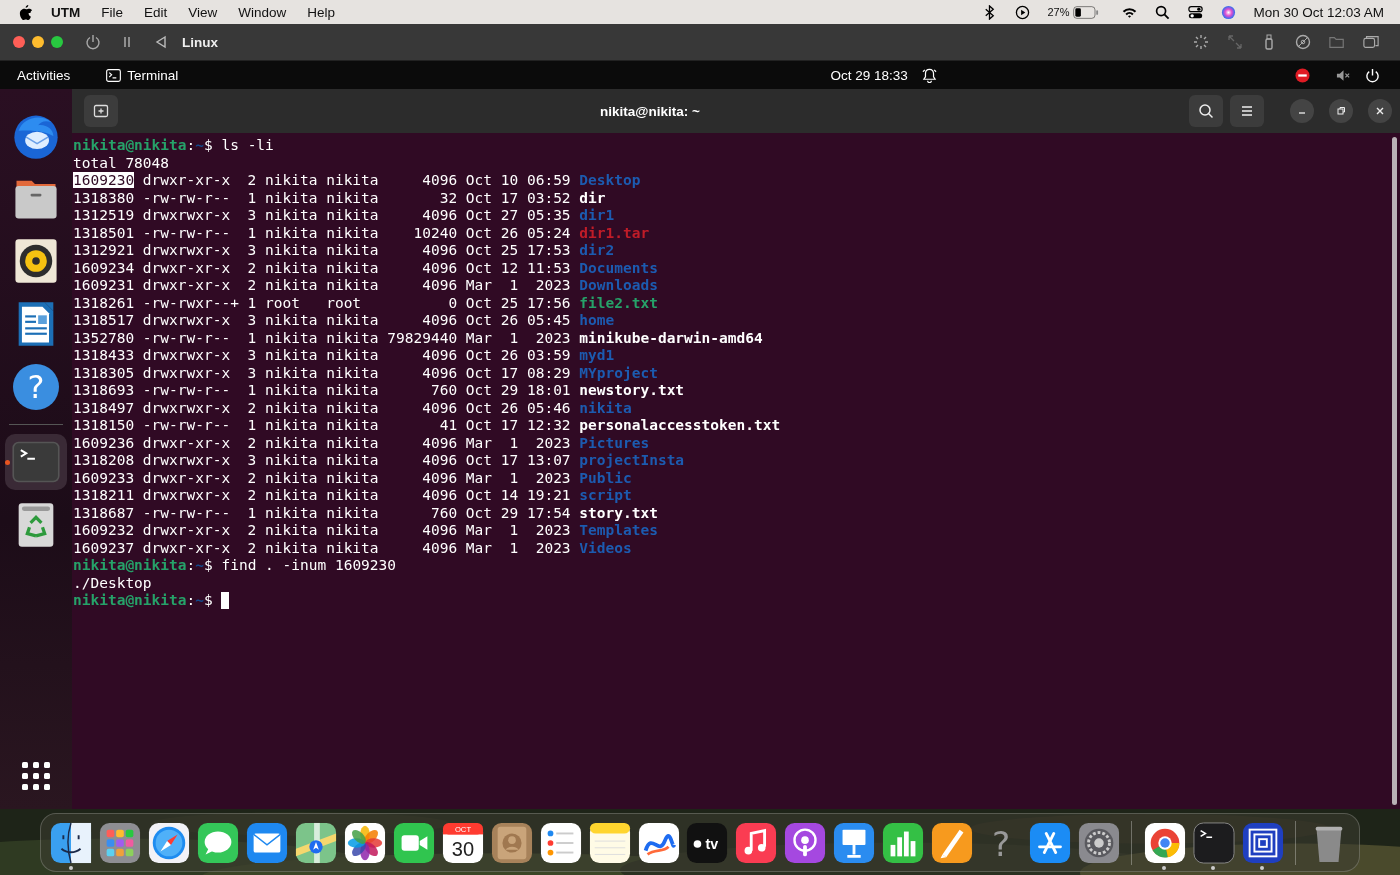  I want to click on inode-number: 1318501, so click(104, 232).